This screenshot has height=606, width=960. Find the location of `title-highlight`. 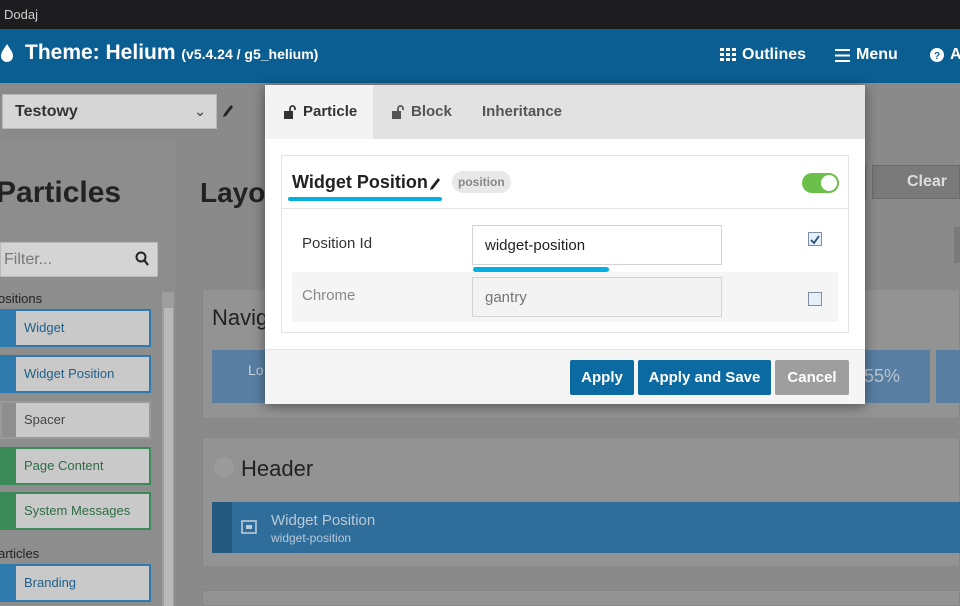

title-highlight is located at coordinates (365, 199).